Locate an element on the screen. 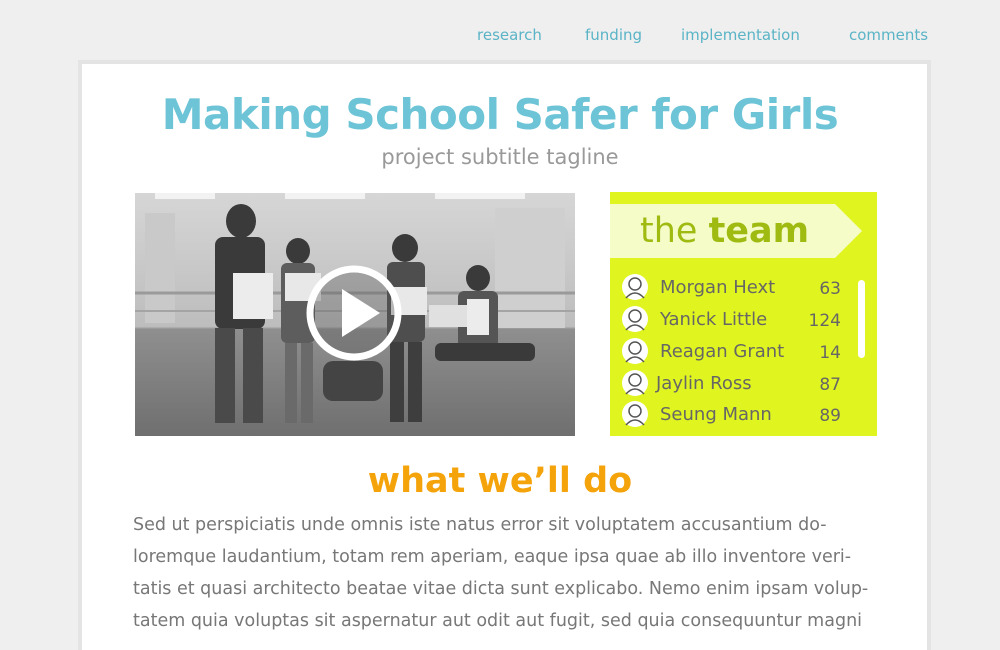 The height and width of the screenshot is (650, 1000). member-count: 14 is located at coordinates (830, 353).